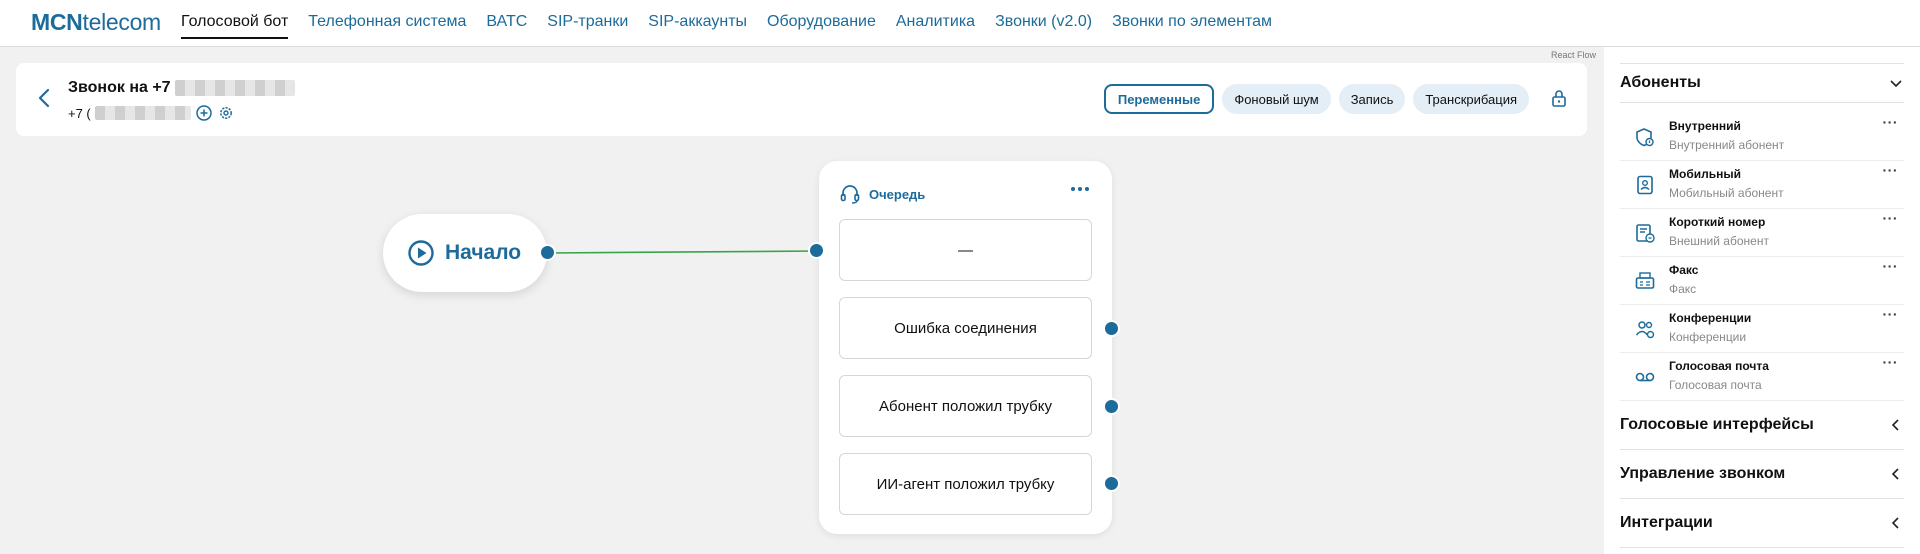 Image resolution: width=1920 pixels, height=554 pixels. I want to click on queue-outcome-connection-error: Ошибка соединения, so click(965, 328).